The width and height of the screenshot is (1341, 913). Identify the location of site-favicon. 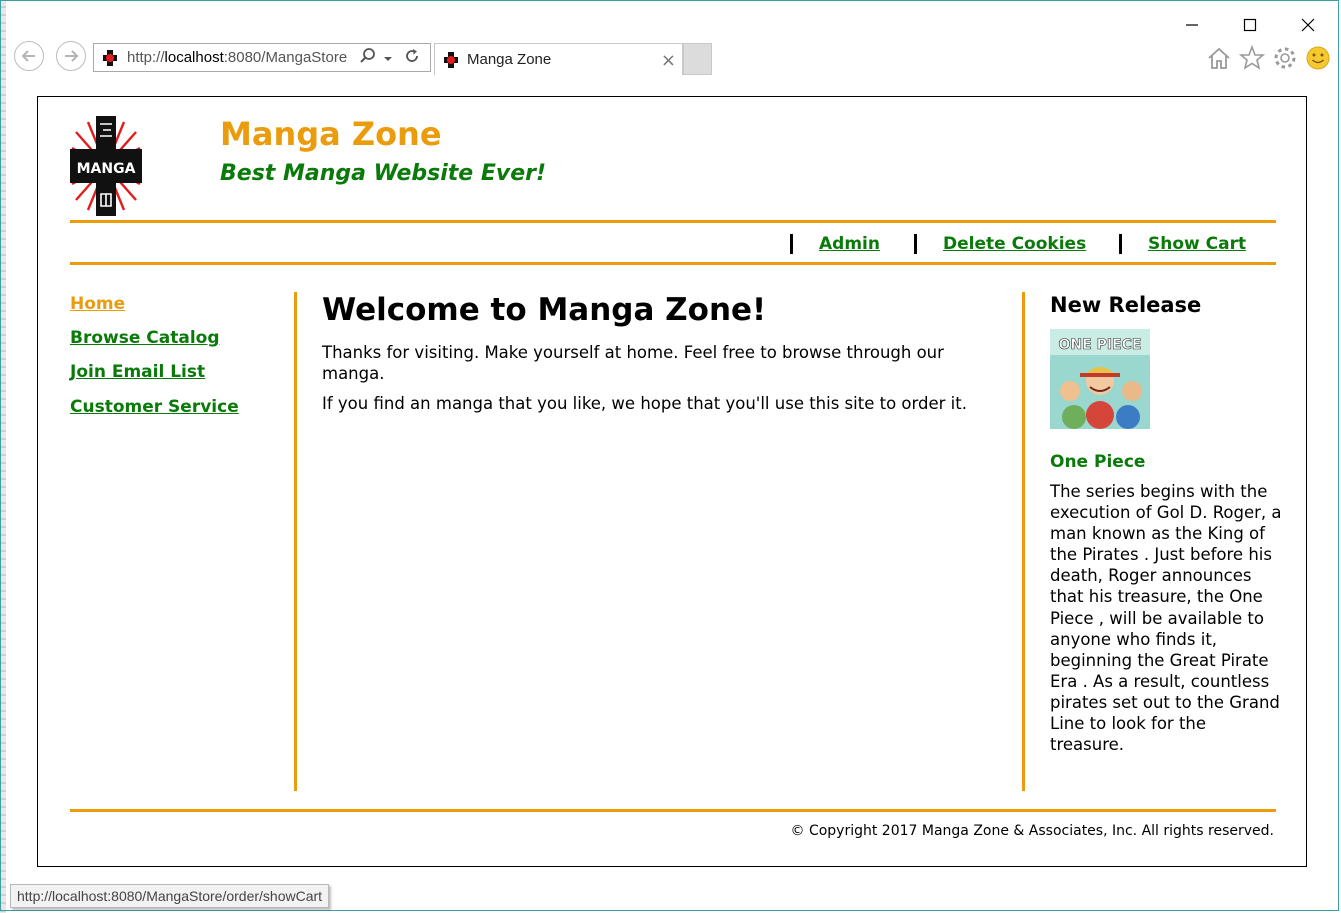
(110, 58).